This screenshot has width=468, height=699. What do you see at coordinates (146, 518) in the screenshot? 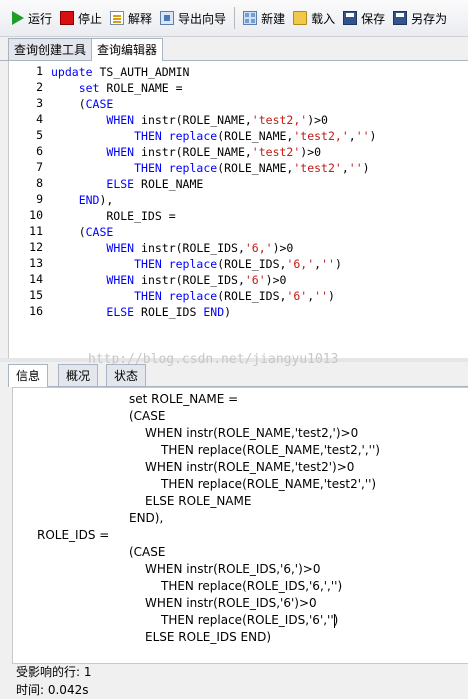
I see `message-line: END),` at bounding box center [146, 518].